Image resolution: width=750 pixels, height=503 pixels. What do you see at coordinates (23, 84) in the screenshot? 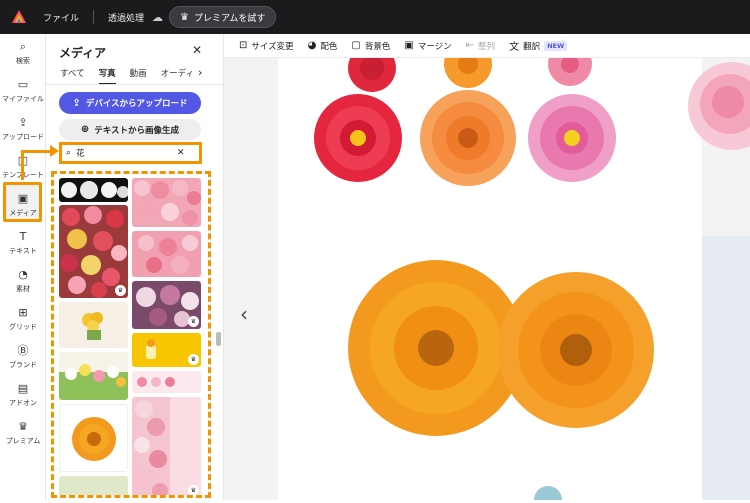
I see `folder-icon: ▭` at bounding box center [23, 84].